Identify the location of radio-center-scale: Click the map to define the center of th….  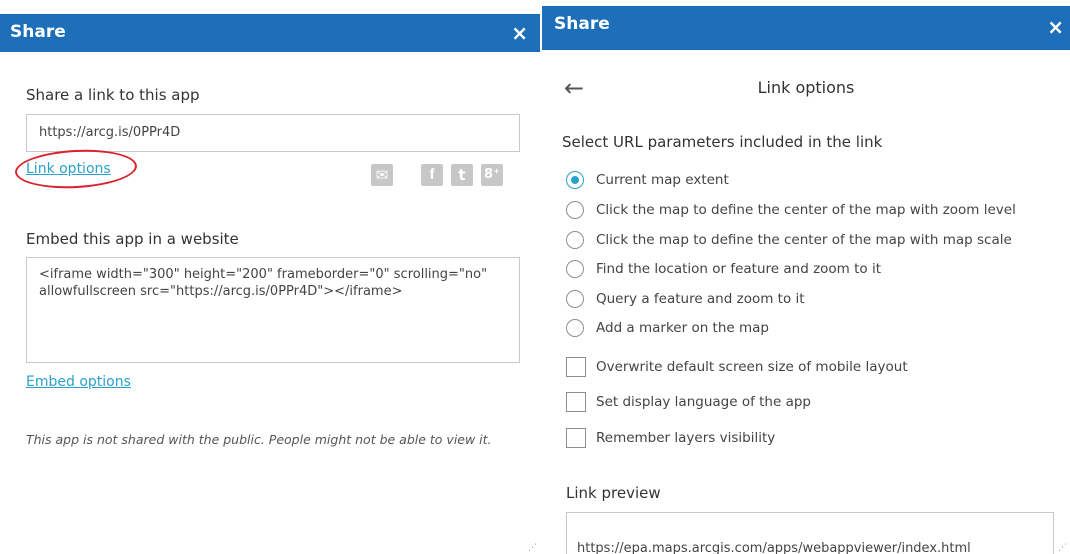
(789, 240).